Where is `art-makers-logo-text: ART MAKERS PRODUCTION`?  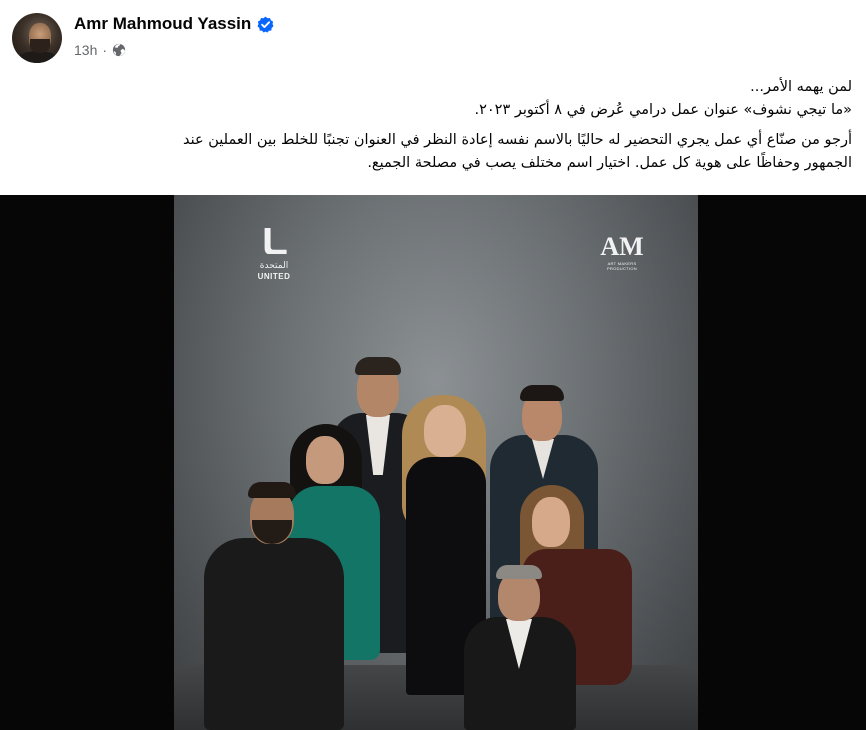 art-makers-logo-text: ART MAKERS PRODUCTION is located at coordinates (622, 266).